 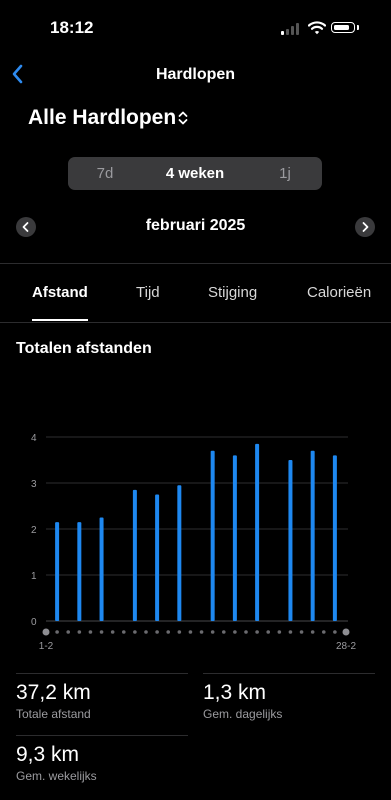 What do you see at coordinates (102, 118) in the screenshot?
I see `activity-type-selector: Alle Hardlopen` at bounding box center [102, 118].